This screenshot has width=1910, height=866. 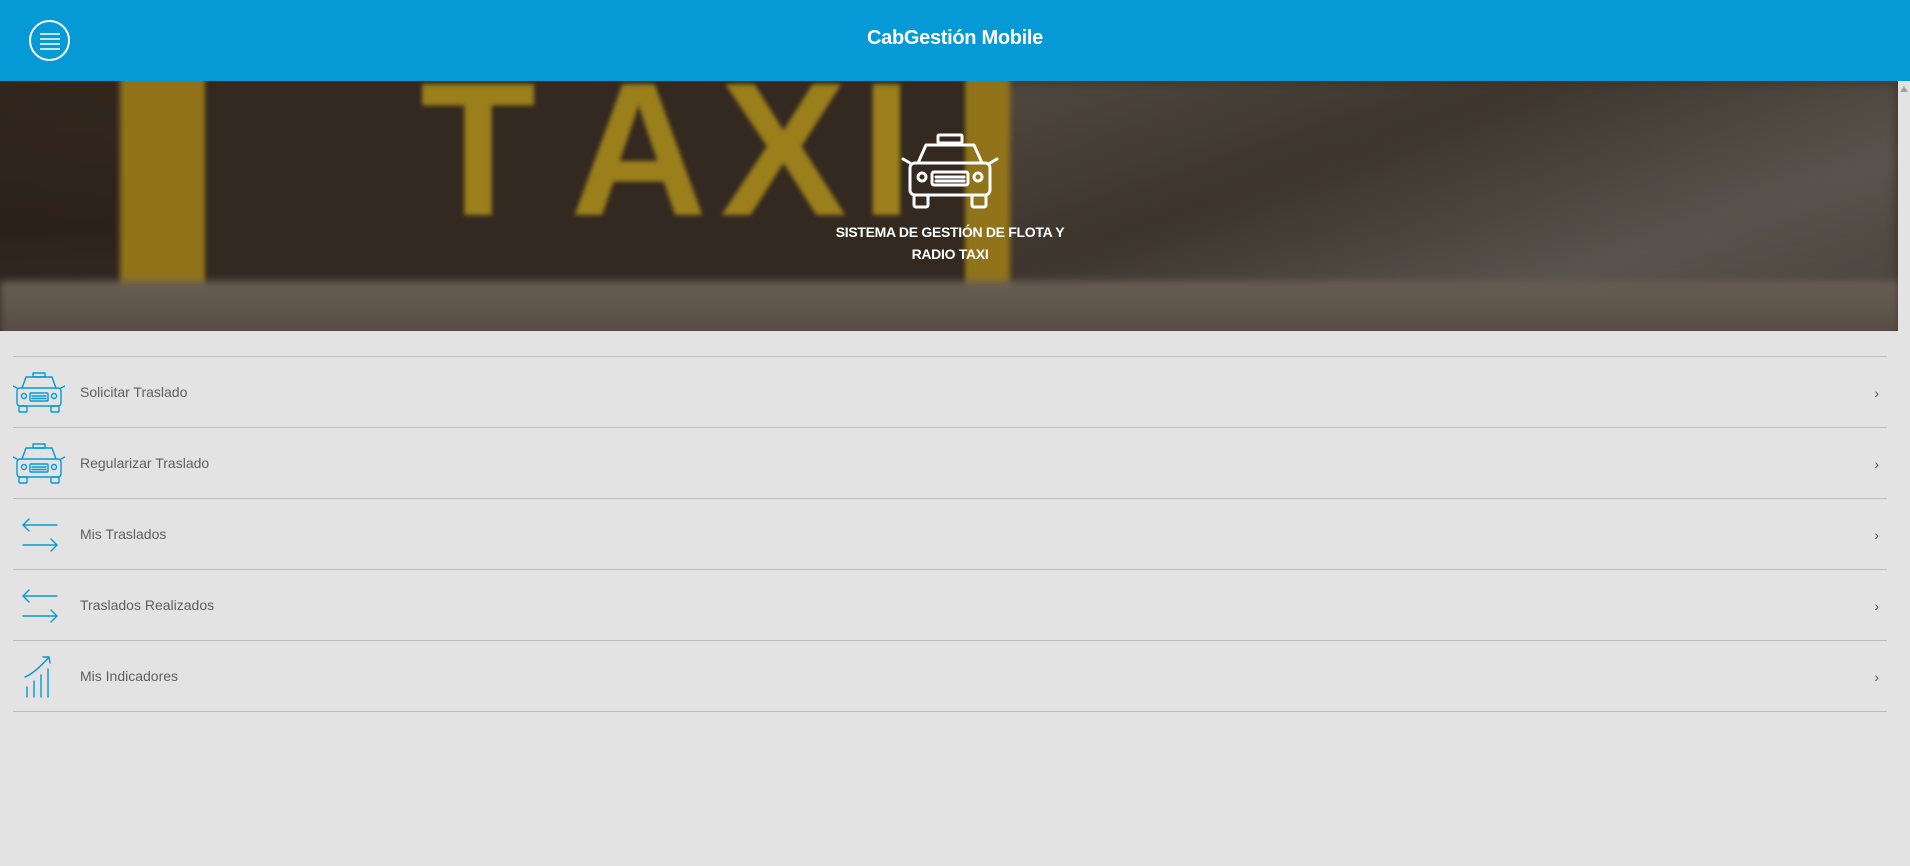 I want to click on app-header: CabGestión Mobile, so click(x=955, y=40).